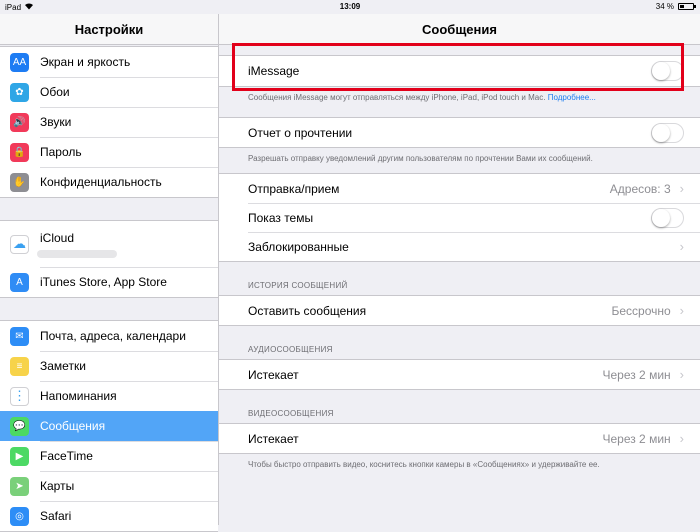  Describe the element at coordinates (56, 516) in the screenshot. I see `sidebar-item-label: Safari` at that location.